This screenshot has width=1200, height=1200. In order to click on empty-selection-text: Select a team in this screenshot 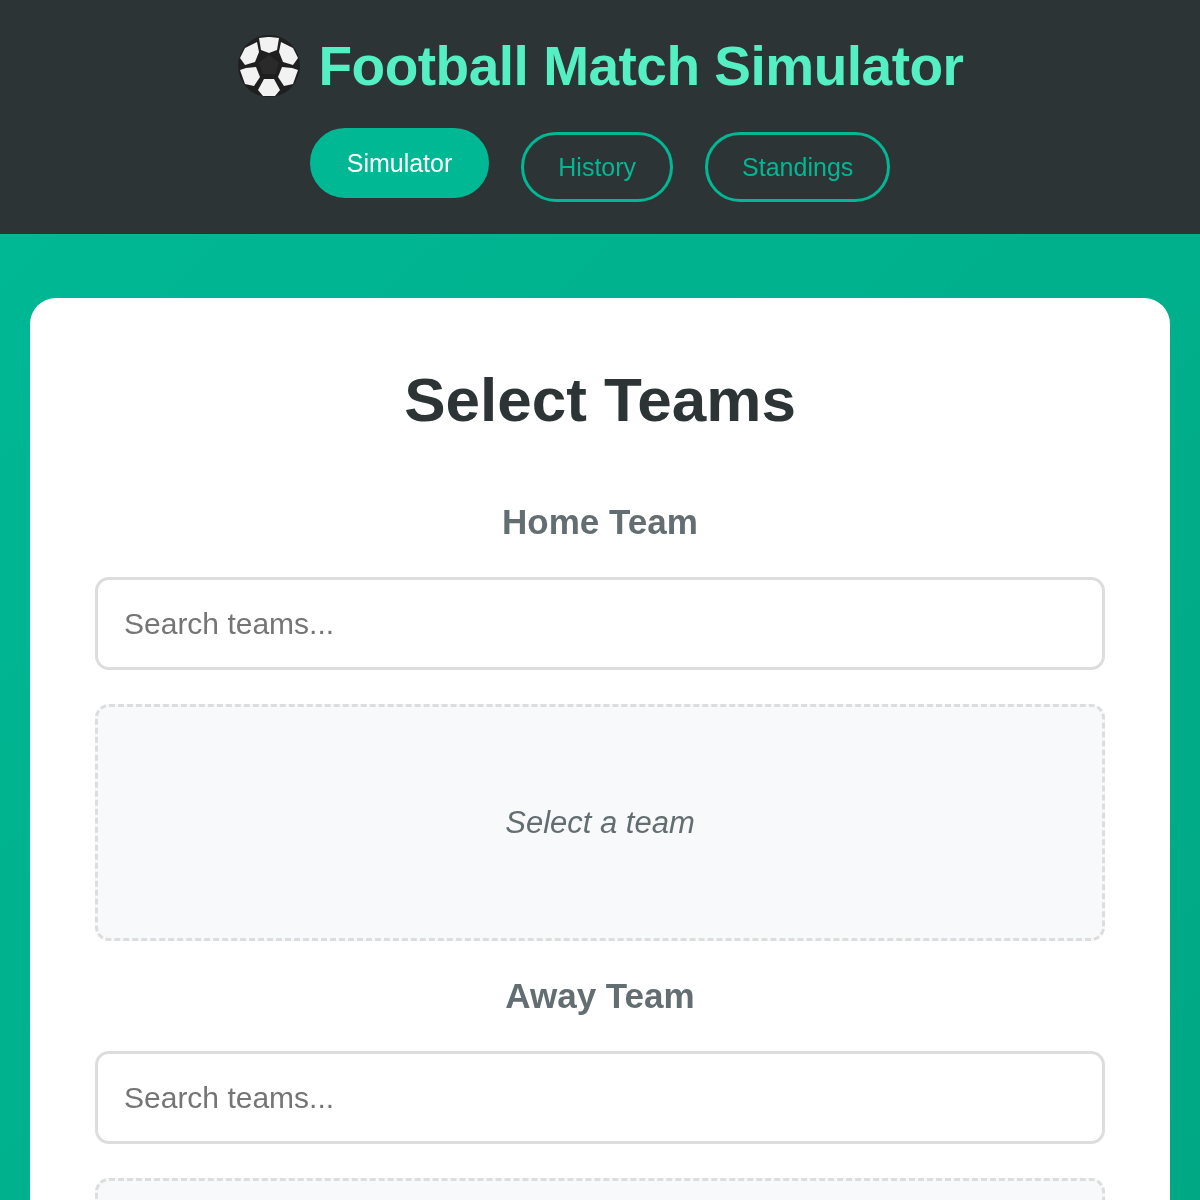, I will do `click(600, 822)`.